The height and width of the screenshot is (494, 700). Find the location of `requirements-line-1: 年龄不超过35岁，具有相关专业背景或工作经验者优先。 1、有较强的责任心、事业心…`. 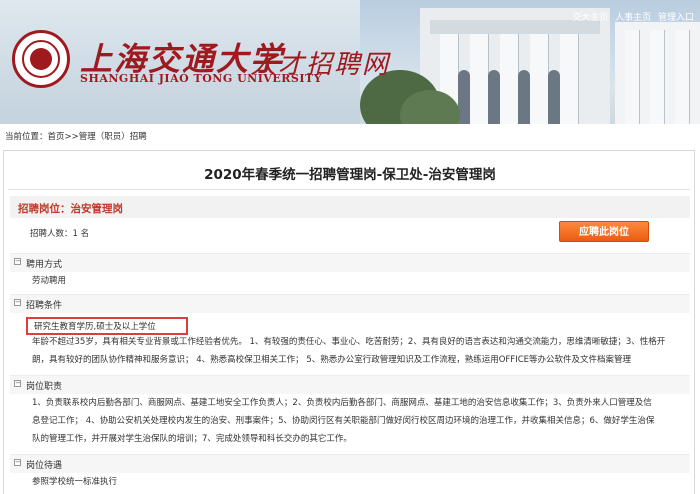

requirements-line-1: 年龄不超过35岁，具有相关专业背景或工作经验者优先。 1、有较强的责任心、事业心… is located at coordinates (349, 342).